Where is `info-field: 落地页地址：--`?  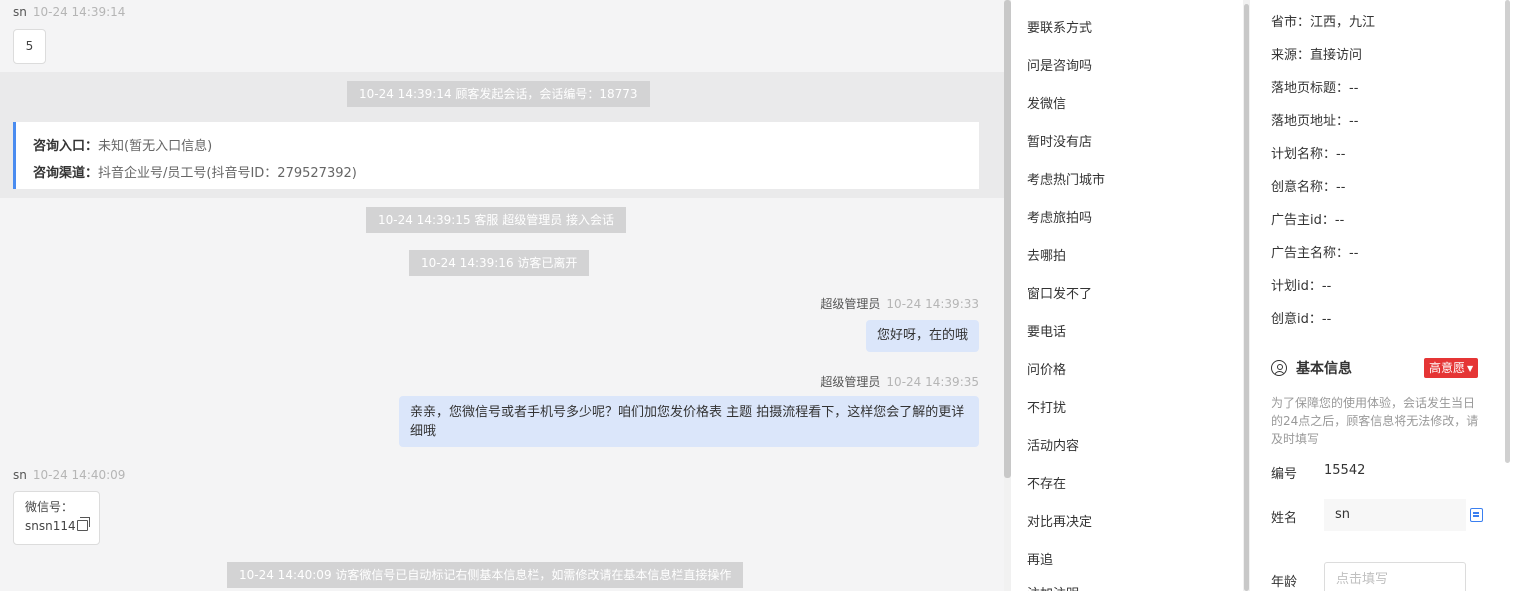
info-field: 落地页地址：-- is located at coordinates (1314, 119).